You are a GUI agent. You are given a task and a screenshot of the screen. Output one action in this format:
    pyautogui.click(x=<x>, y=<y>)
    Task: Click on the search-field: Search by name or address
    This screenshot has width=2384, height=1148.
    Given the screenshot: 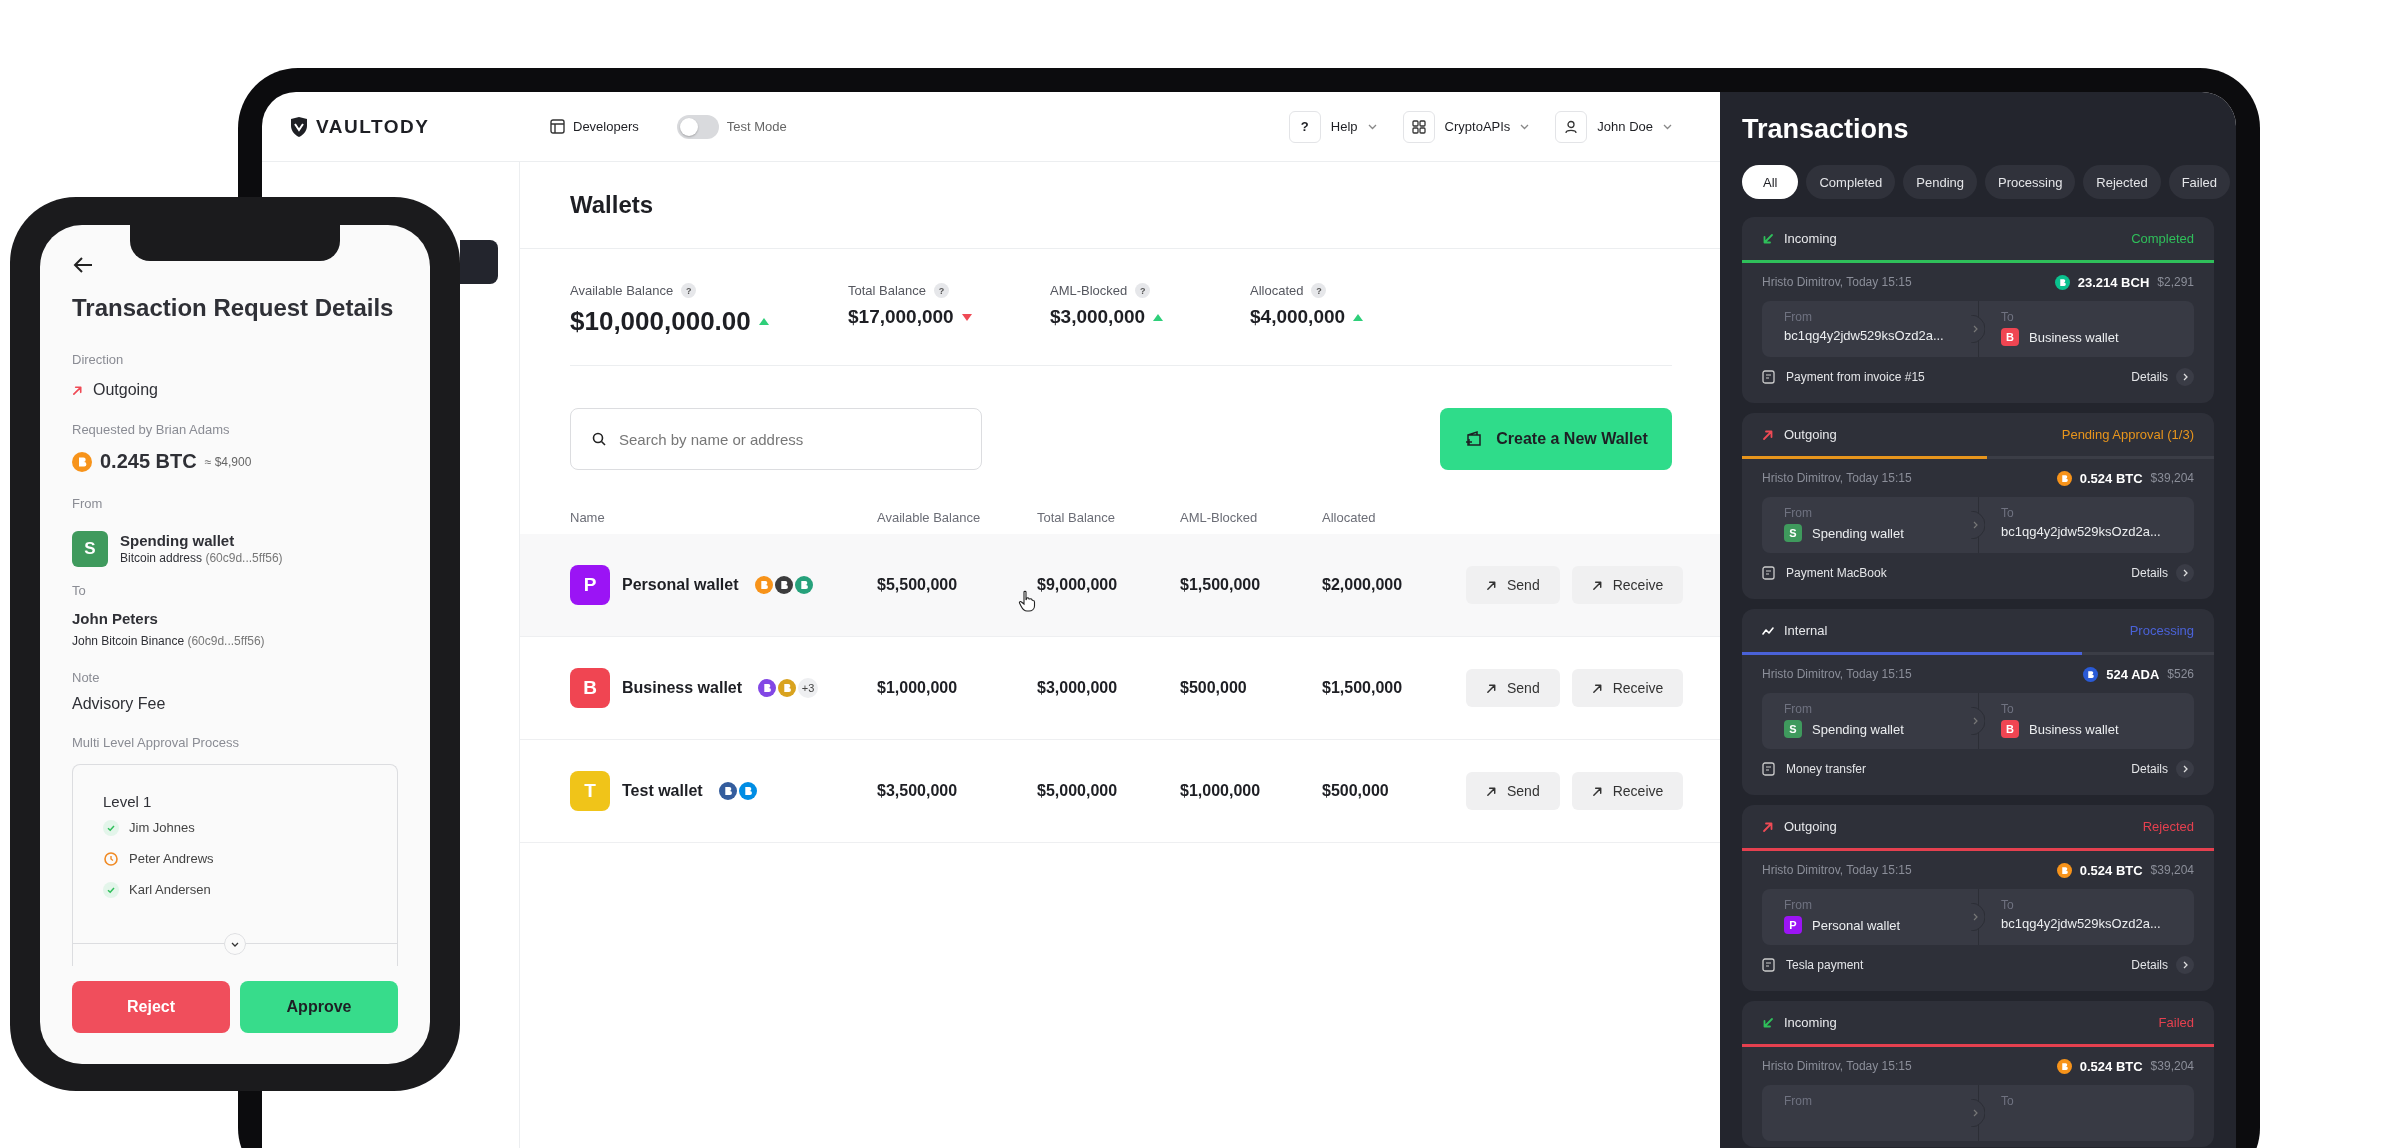 What is the action you would take?
    pyautogui.click(x=776, y=439)
    